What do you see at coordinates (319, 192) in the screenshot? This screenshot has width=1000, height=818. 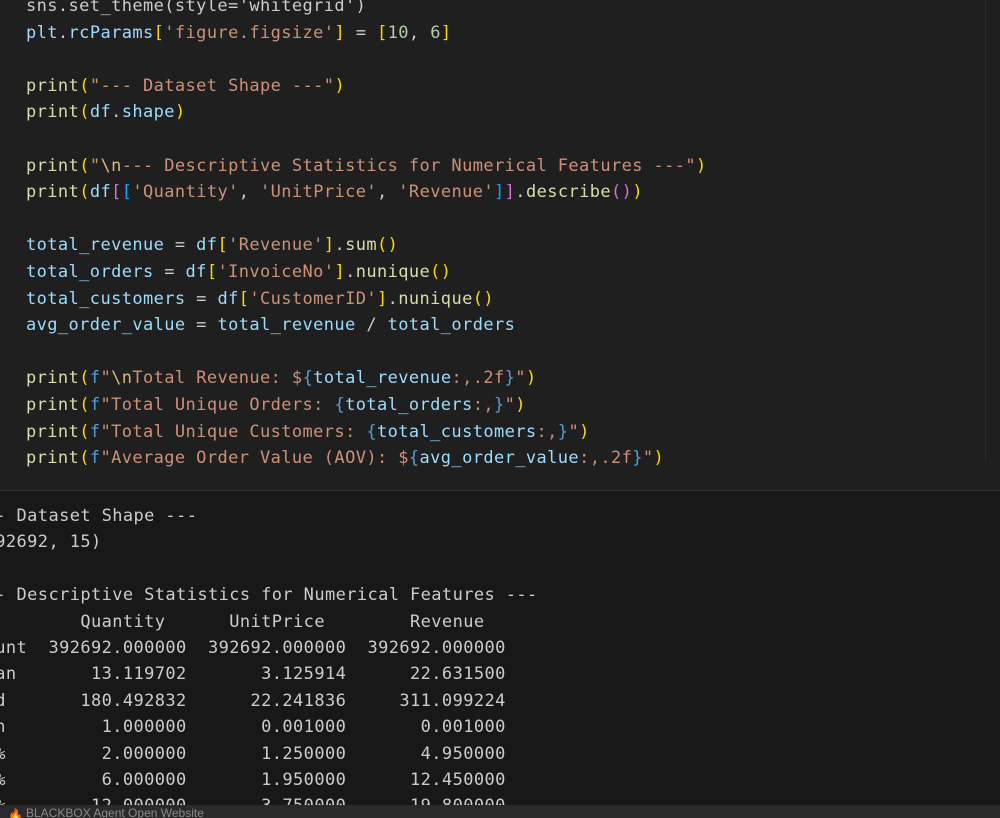 I see `code-token: 'UnitPrice'` at bounding box center [319, 192].